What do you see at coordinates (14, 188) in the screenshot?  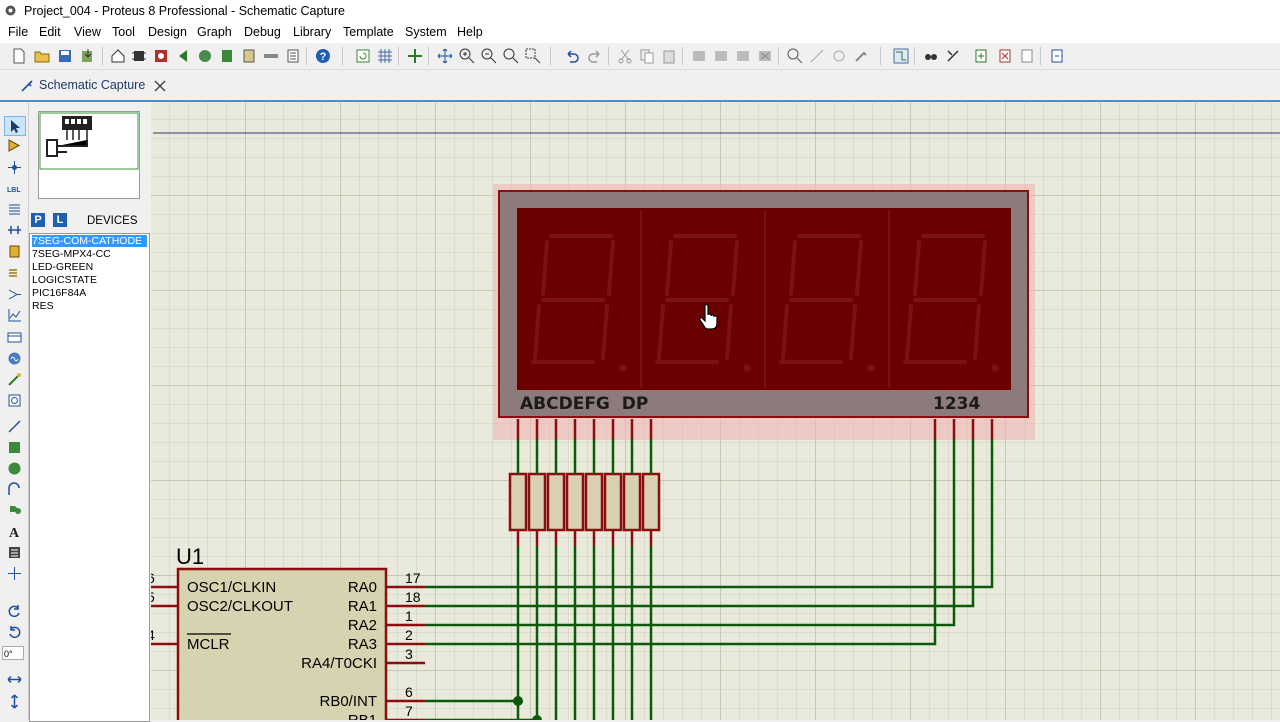 I see `wire-label-icon: LBL` at bounding box center [14, 188].